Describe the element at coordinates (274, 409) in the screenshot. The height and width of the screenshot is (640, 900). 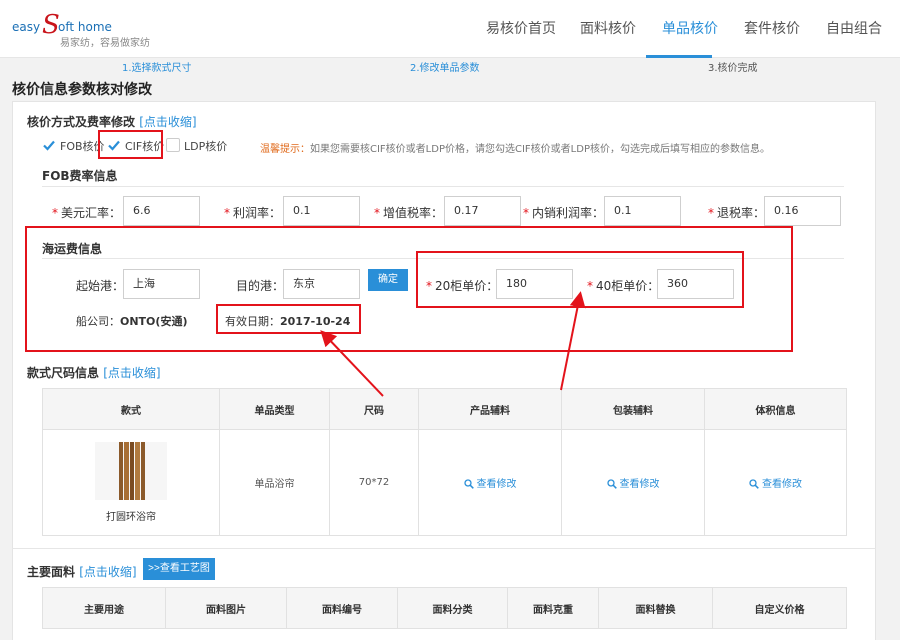
I see `col-item-type: 单品类型` at that location.